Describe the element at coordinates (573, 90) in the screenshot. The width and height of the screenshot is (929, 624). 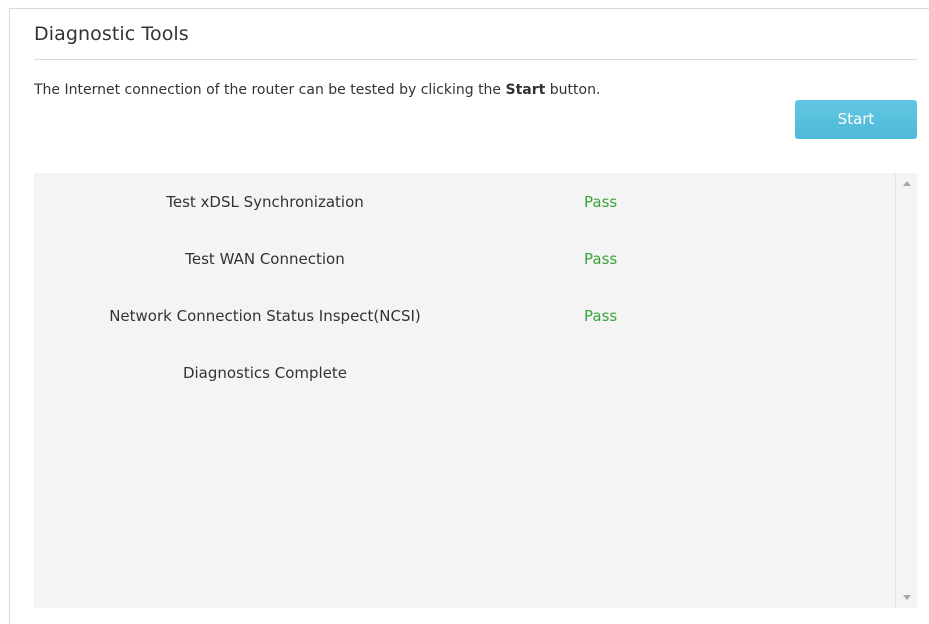
I see `description-suffix: button.` at that location.